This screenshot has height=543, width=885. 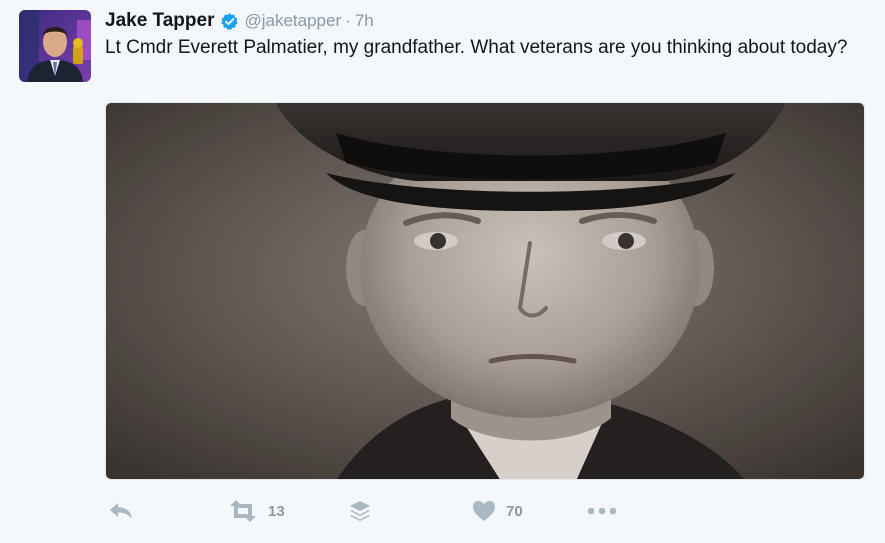 I want to click on layers-button, so click(x=360, y=511).